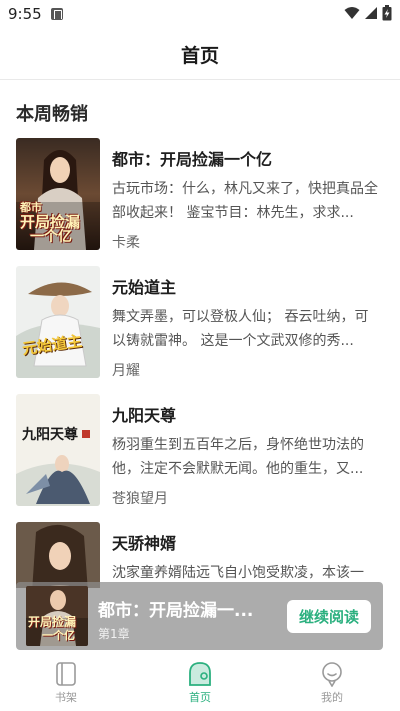 Image resolution: width=400 pixels, height=711 pixels. Describe the element at coordinates (200, 674) in the screenshot. I see `home-icon` at that location.